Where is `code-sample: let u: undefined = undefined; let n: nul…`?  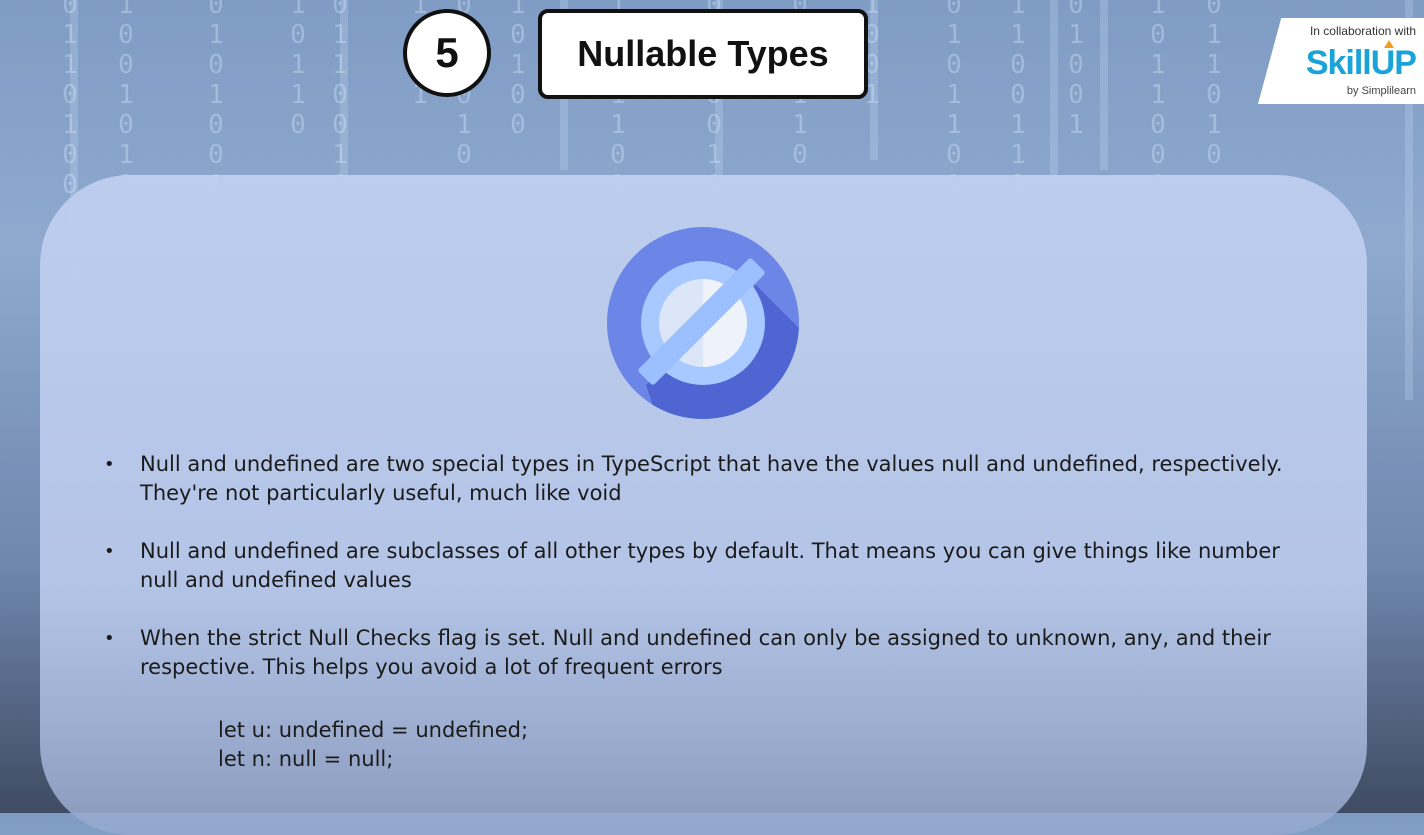
code-sample: let u: undefined = undefined; let n: nul… is located at coordinates (373, 745).